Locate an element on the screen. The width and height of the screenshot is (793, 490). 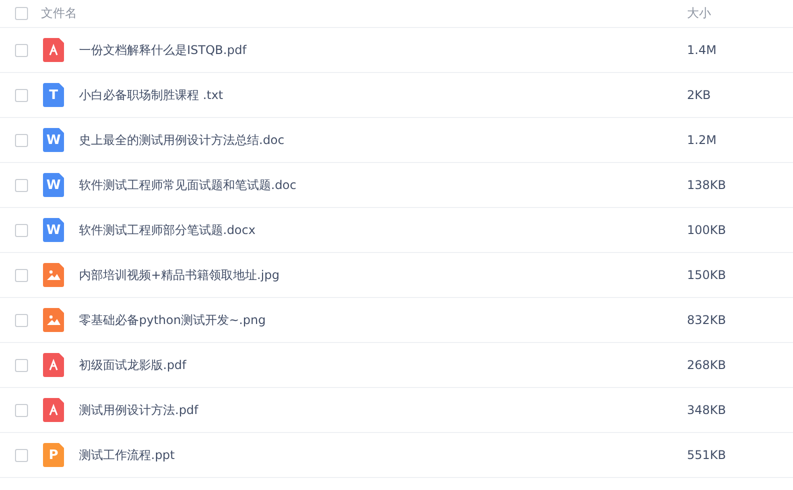
txt-file-icon: T is located at coordinates (53, 95).